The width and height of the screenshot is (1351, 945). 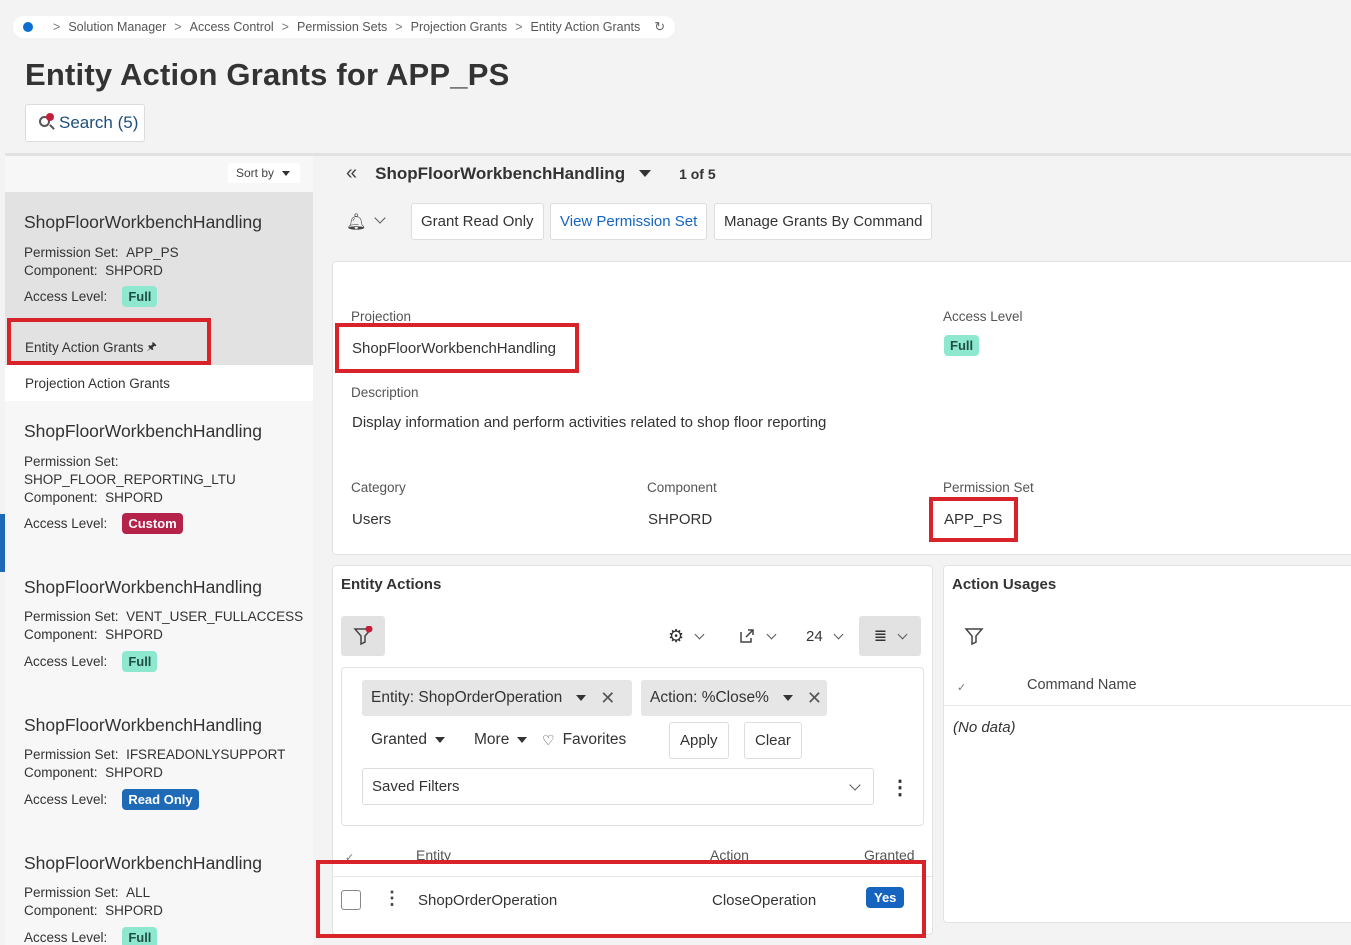 I want to click on empty-state: (No data), so click(x=984, y=727).